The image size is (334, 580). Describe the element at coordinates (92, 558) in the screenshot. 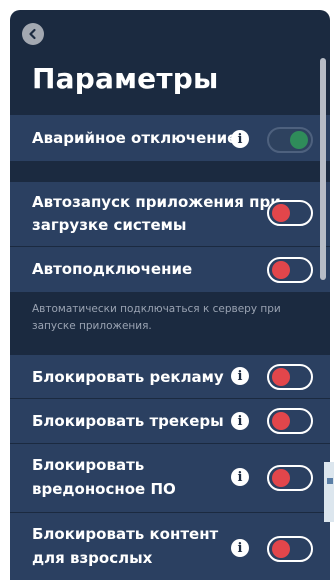

I see `setting-label-line2: для взрослых` at that location.